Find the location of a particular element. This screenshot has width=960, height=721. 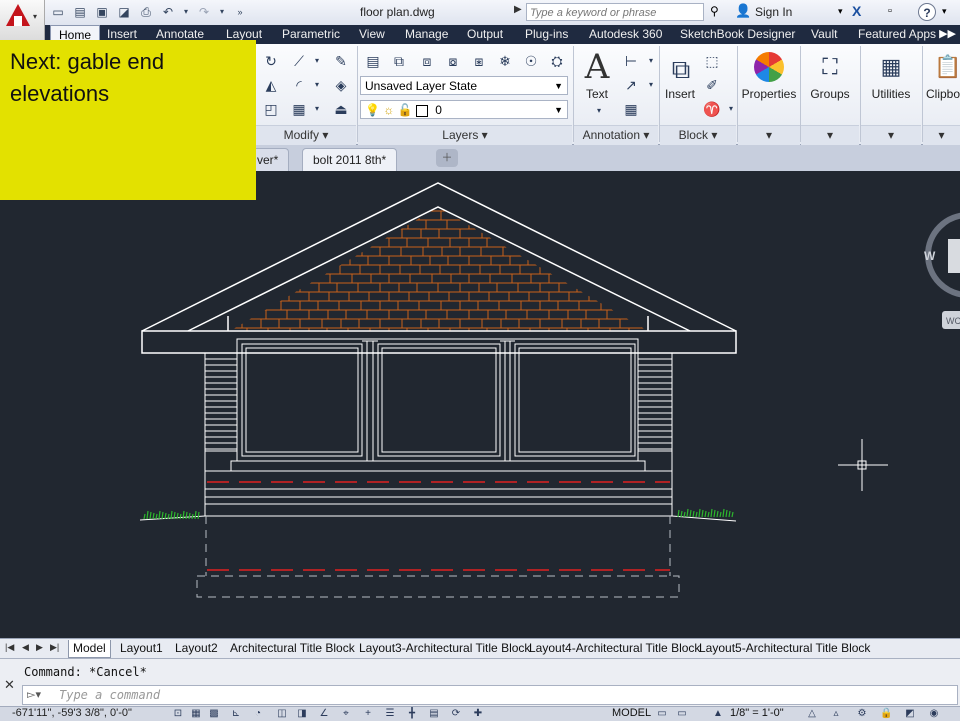

new-tab-icon: ＋ is located at coordinates (447, 158).